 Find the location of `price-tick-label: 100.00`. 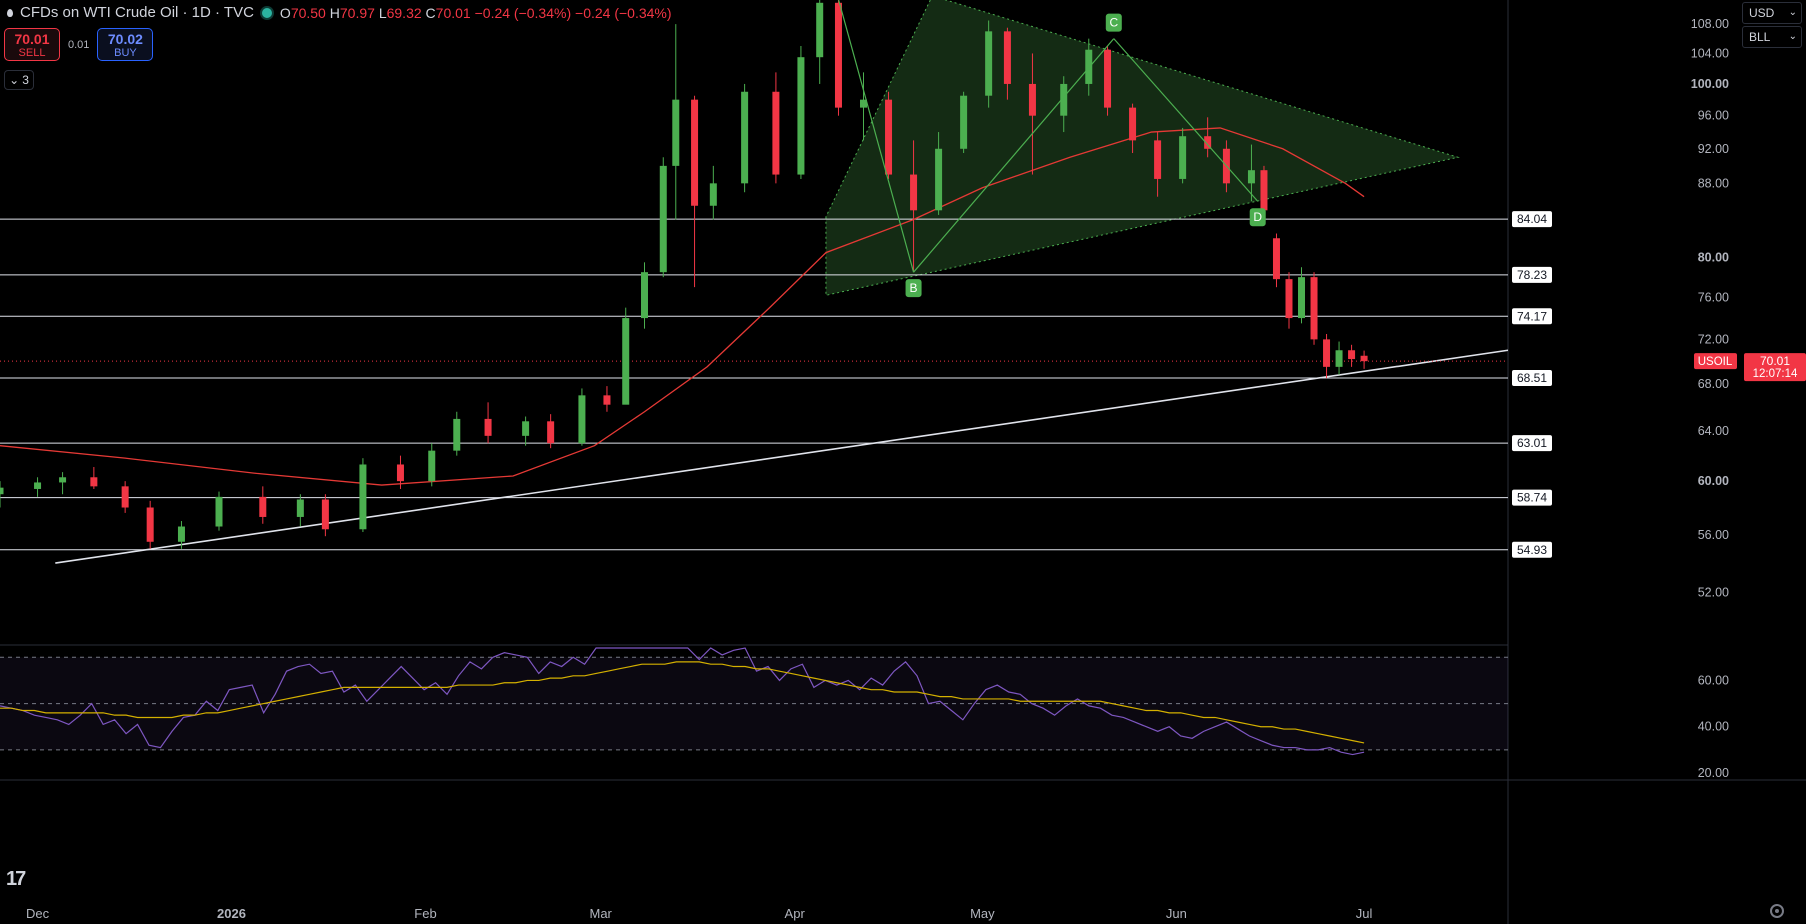

price-tick-label: 100.00 is located at coordinates (1710, 84).